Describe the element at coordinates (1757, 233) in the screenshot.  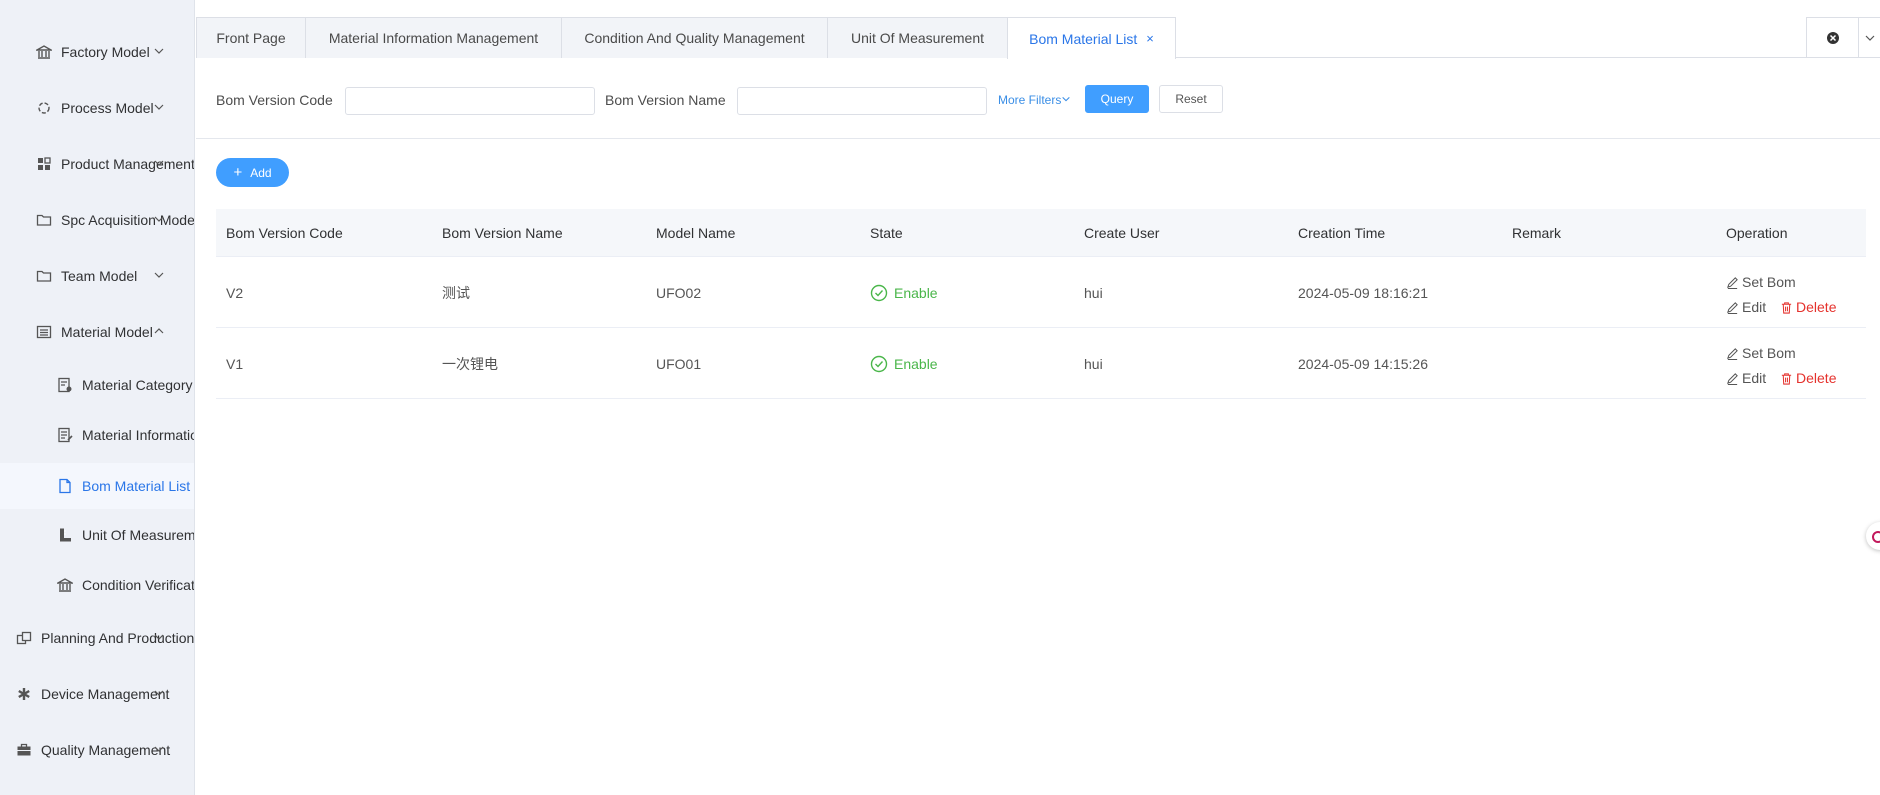
I see `column-header: Operation` at that location.